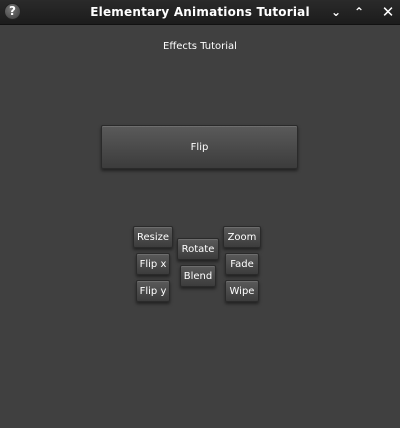 This screenshot has width=400, height=428. Describe the element at coordinates (200, 12) in the screenshot. I see `window-titlebar: ? Elementary Animations Tutorial ⌄ ⌃ ✕` at that location.